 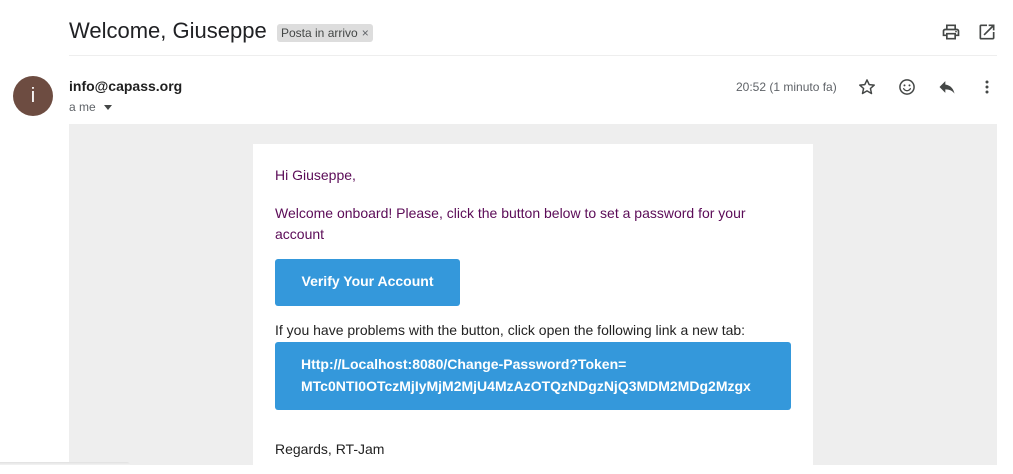 I want to click on recipient-details: a me, so click(x=90, y=107).